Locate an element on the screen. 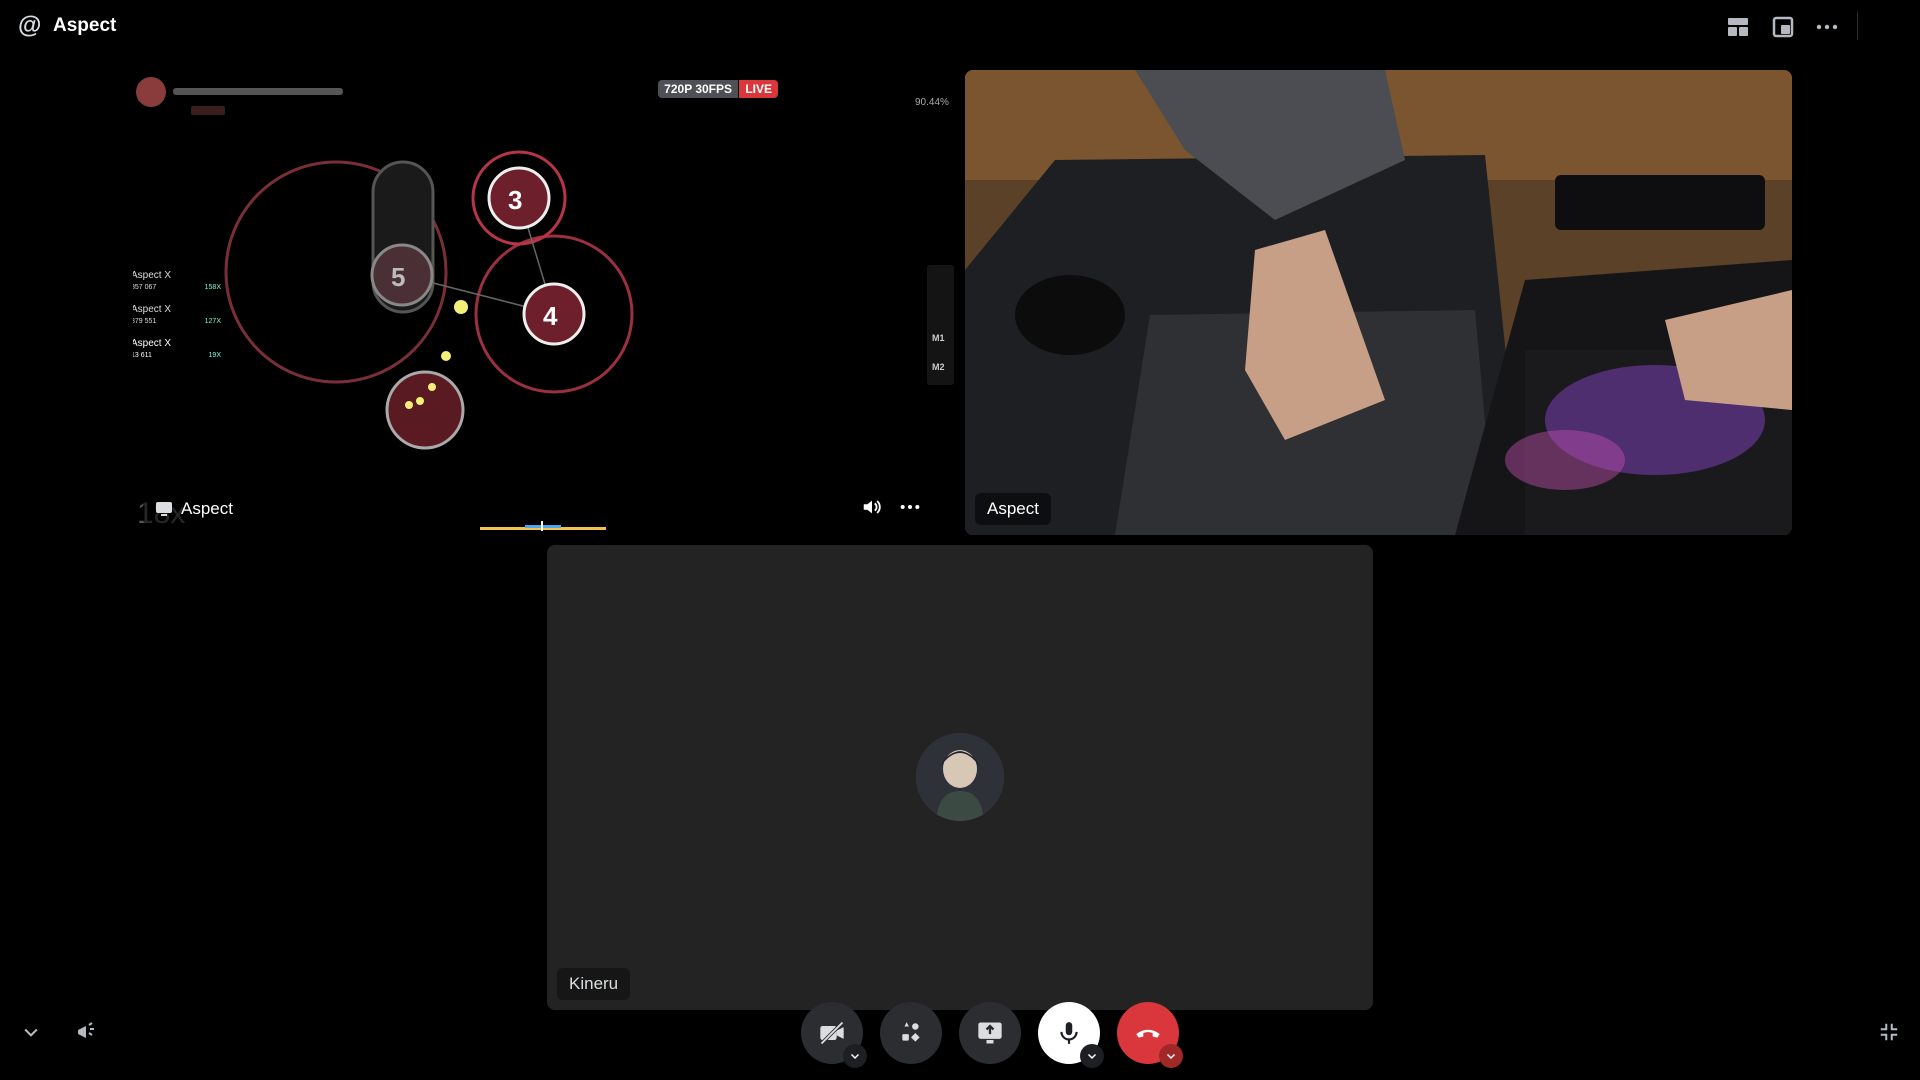  soundboard-button is located at coordinates (86, 1032).